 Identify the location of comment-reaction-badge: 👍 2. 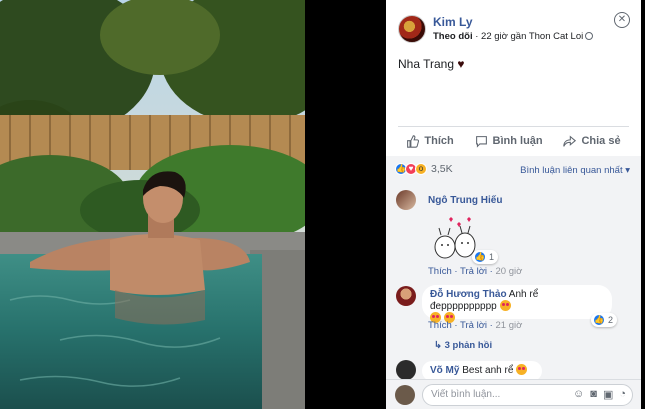
(604, 320).